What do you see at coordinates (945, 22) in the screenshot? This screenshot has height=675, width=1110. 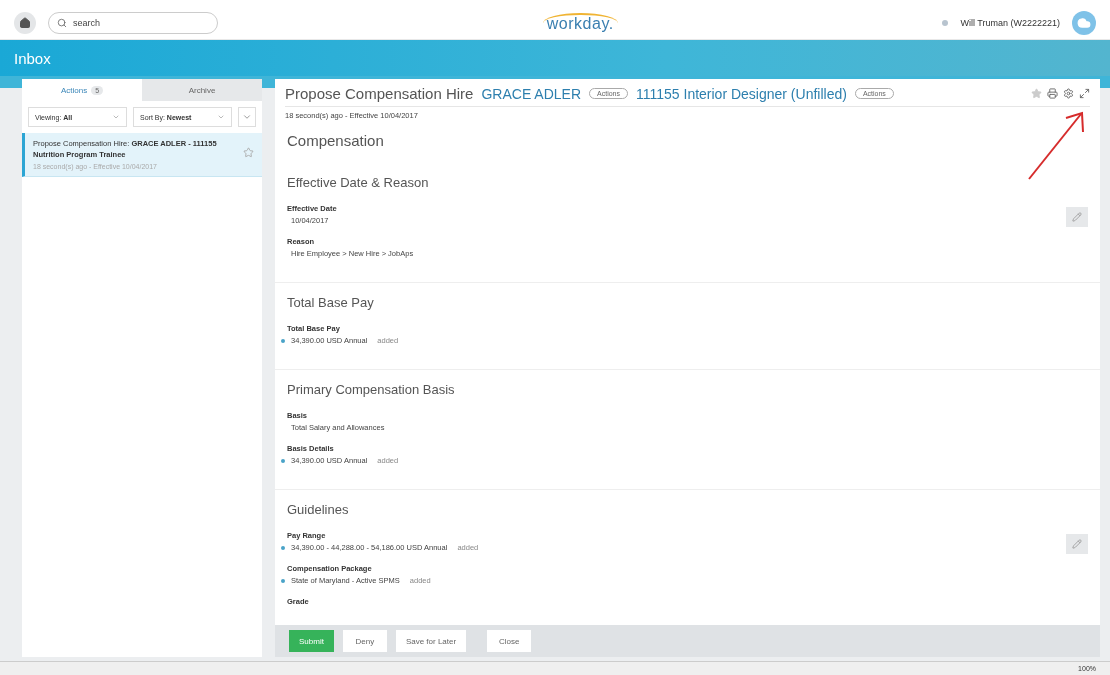 I see `status-dot` at bounding box center [945, 22].